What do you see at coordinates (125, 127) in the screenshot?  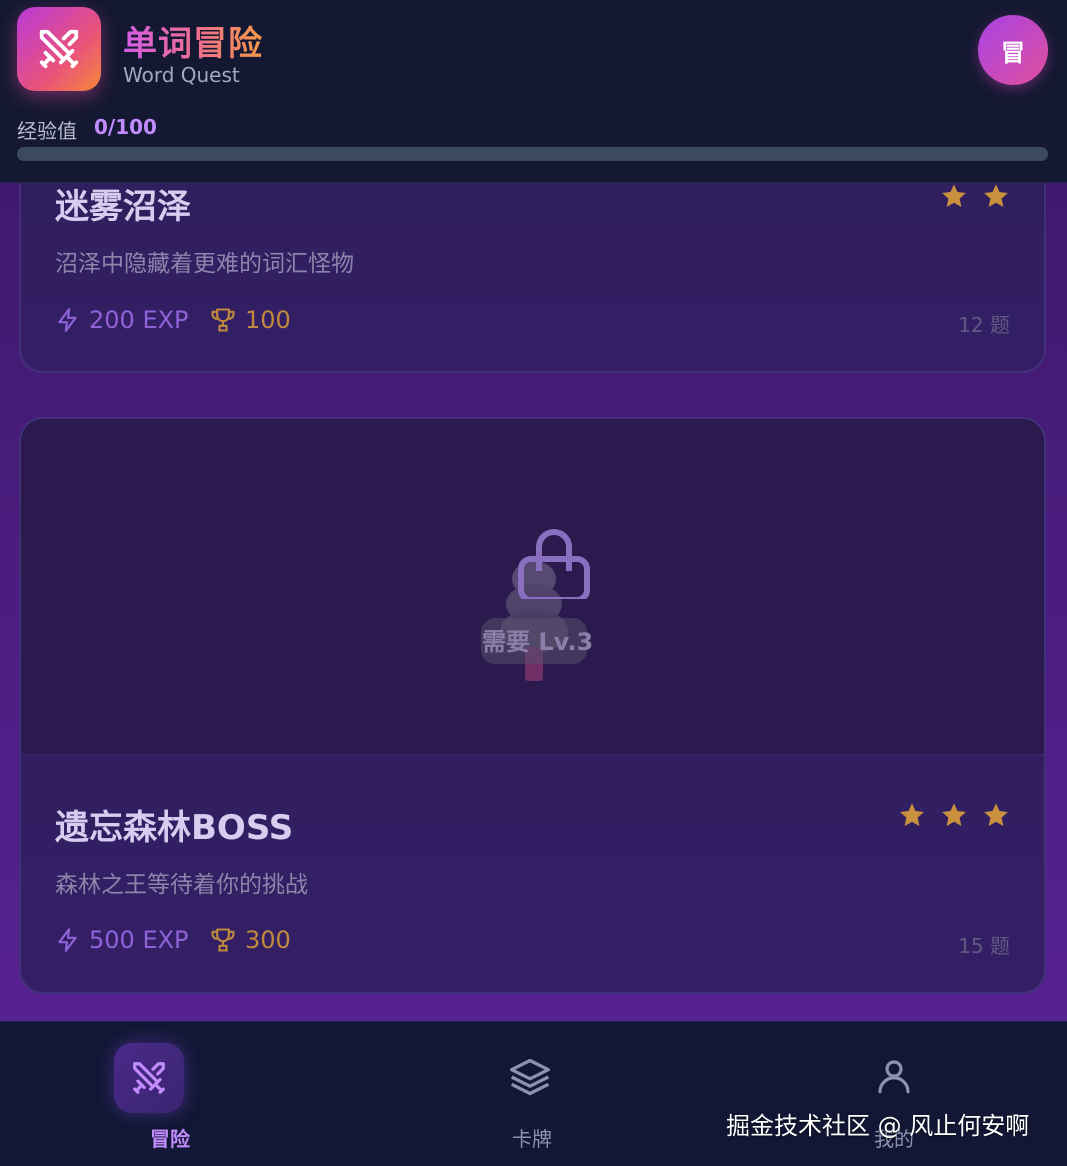 I see `xp-value: 0/100` at bounding box center [125, 127].